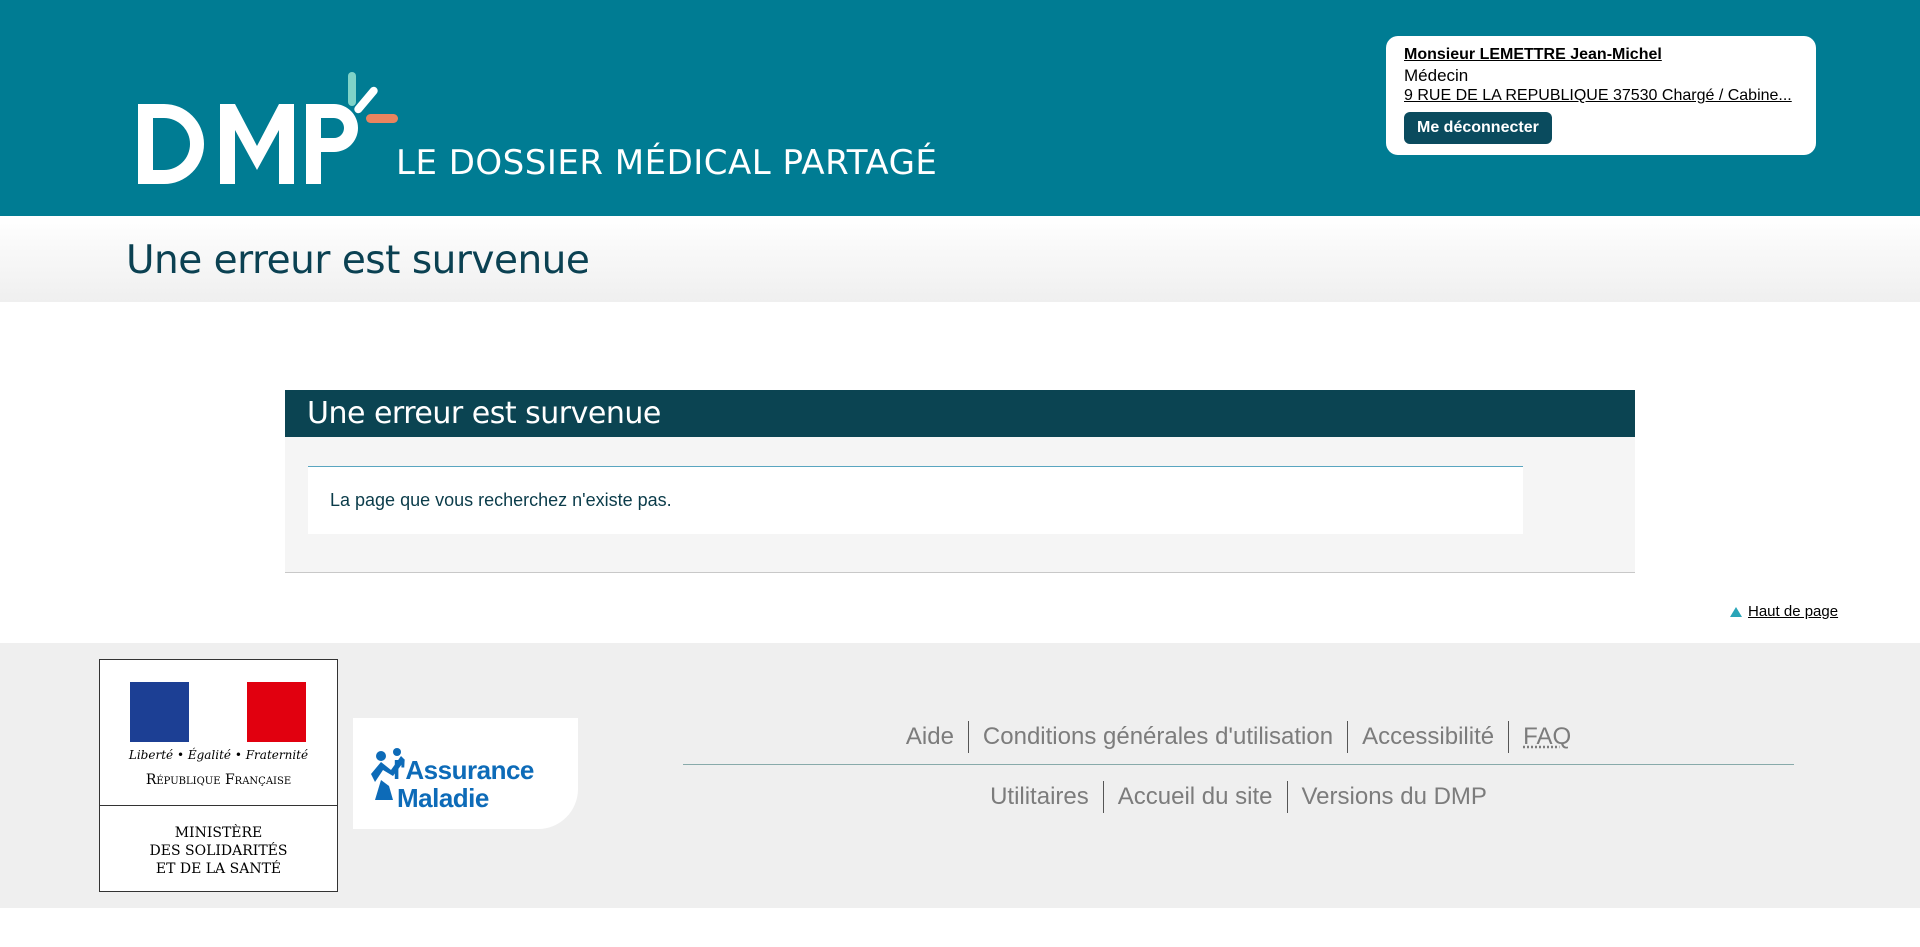 This screenshot has width=1920, height=947. What do you see at coordinates (218, 755) in the screenshot?
I see `devise-text: Liberté • Égalité • Fraternité` at bounding box center [218, 755].